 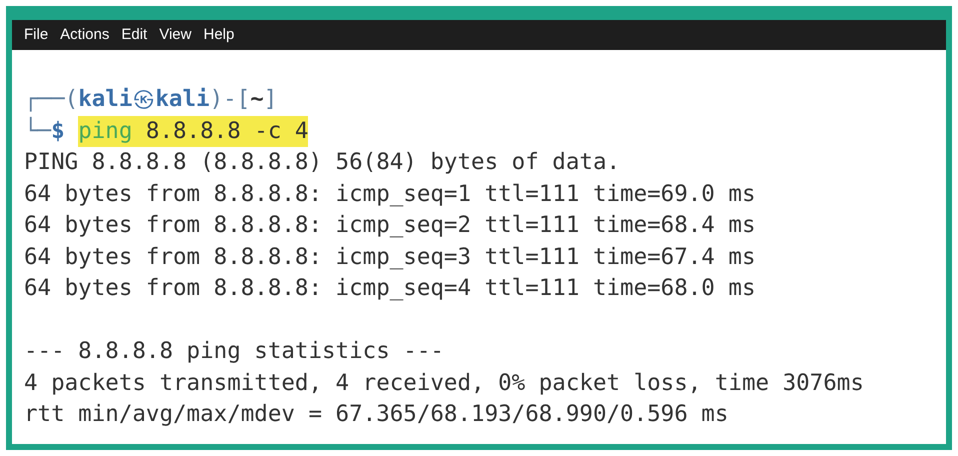 What do you see at coordinates (175, 35) in the screenshot?
I see `menu-item: View` at bounding box center [175, 35].